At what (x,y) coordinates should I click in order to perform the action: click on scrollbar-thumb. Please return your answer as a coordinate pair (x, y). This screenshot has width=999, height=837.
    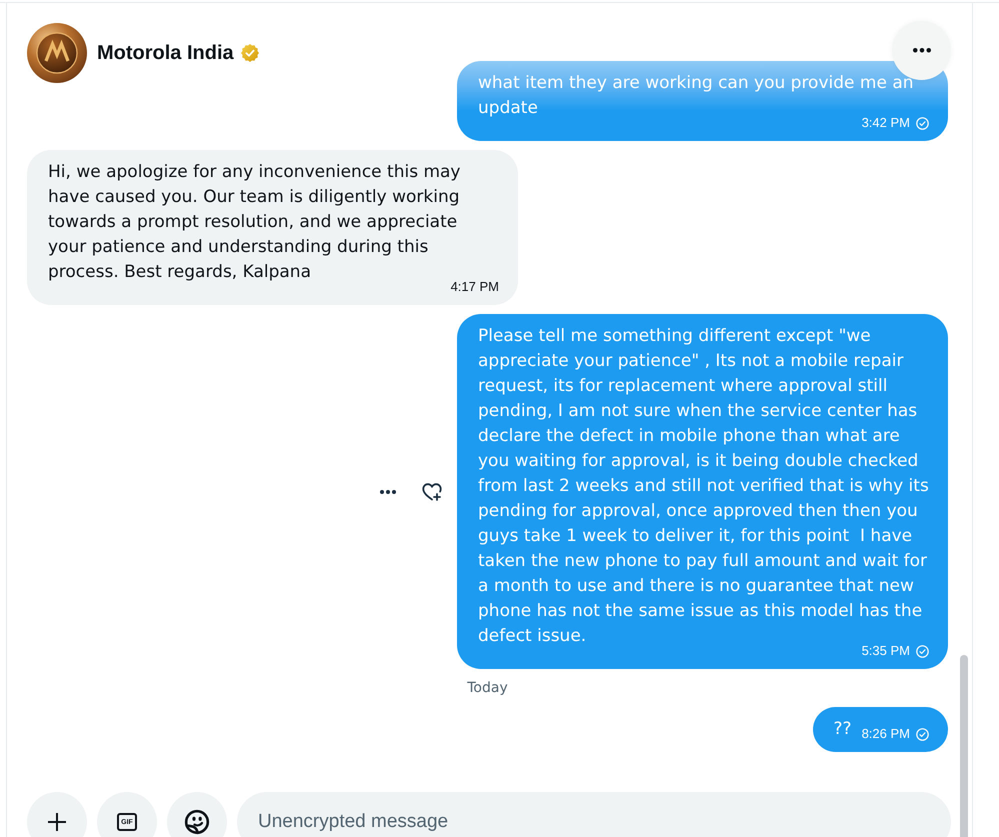
    Looking at the image, I should click on (964, 746).